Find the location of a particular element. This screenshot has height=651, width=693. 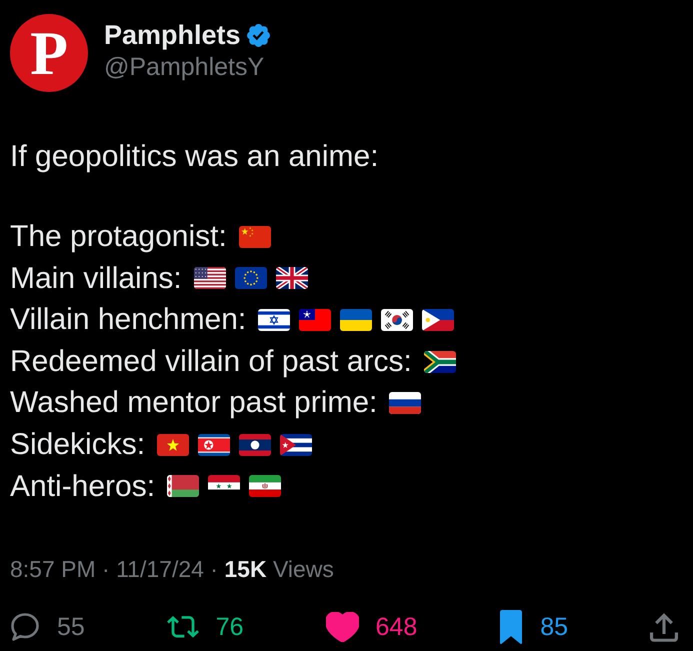

speech-bubble-icon is located at coordinates (25, 627).